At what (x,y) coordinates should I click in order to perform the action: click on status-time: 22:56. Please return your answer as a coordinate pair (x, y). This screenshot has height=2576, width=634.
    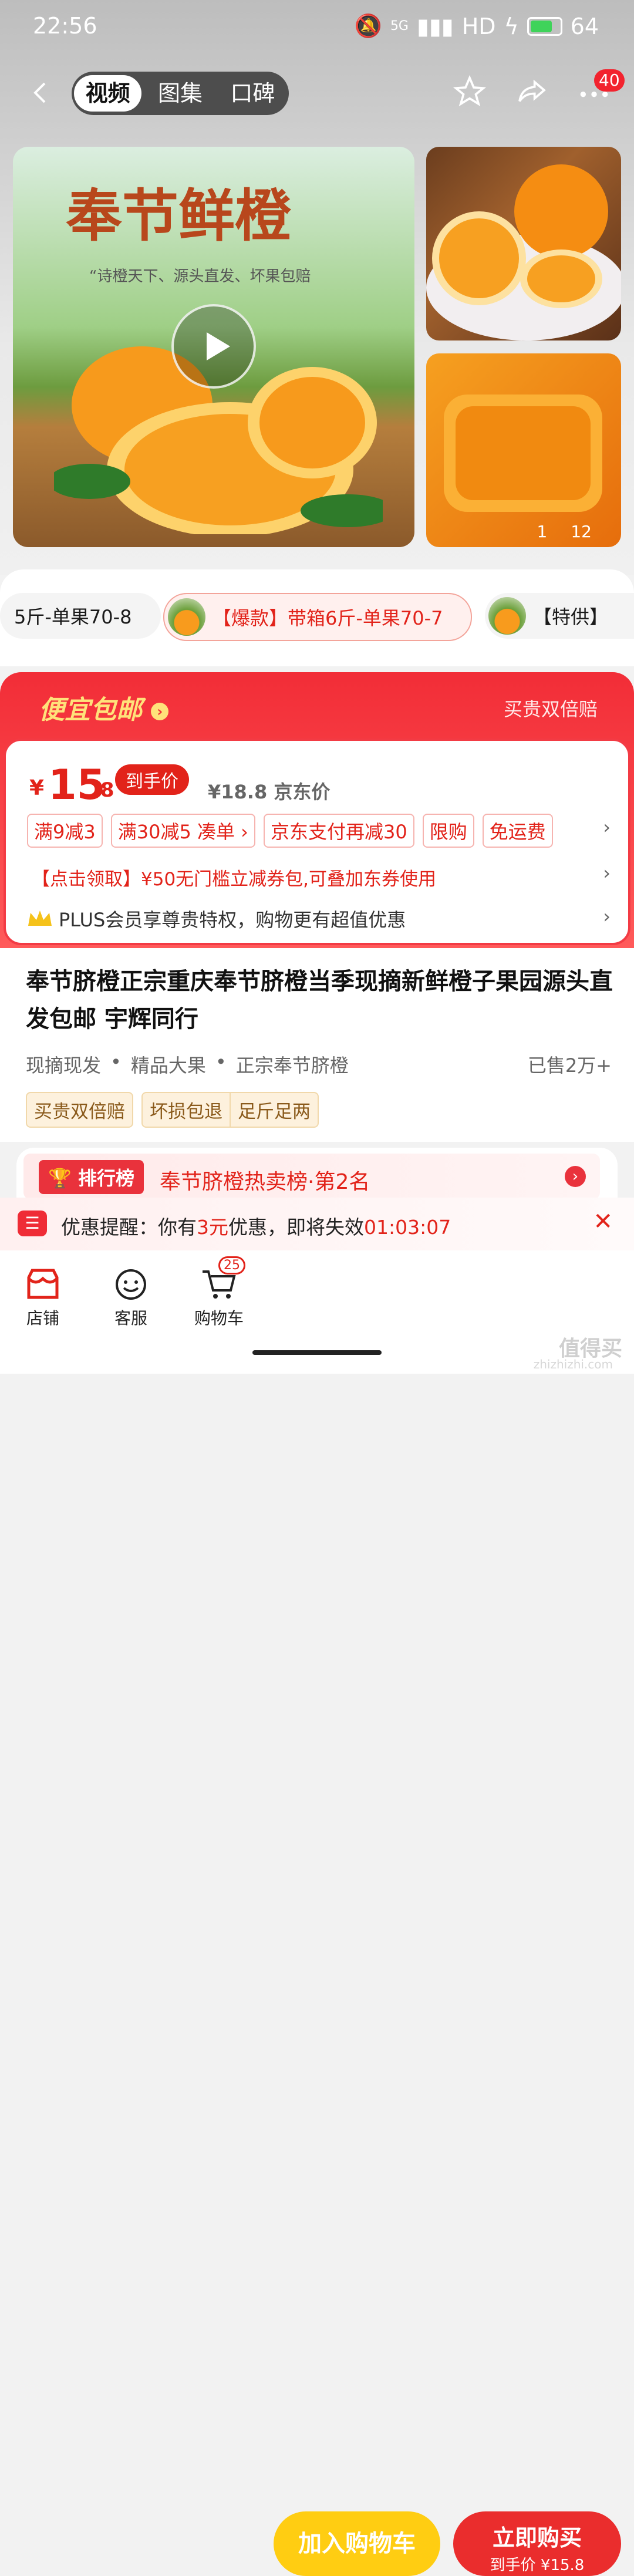
    Looking at the image, I should click on (65, 26).